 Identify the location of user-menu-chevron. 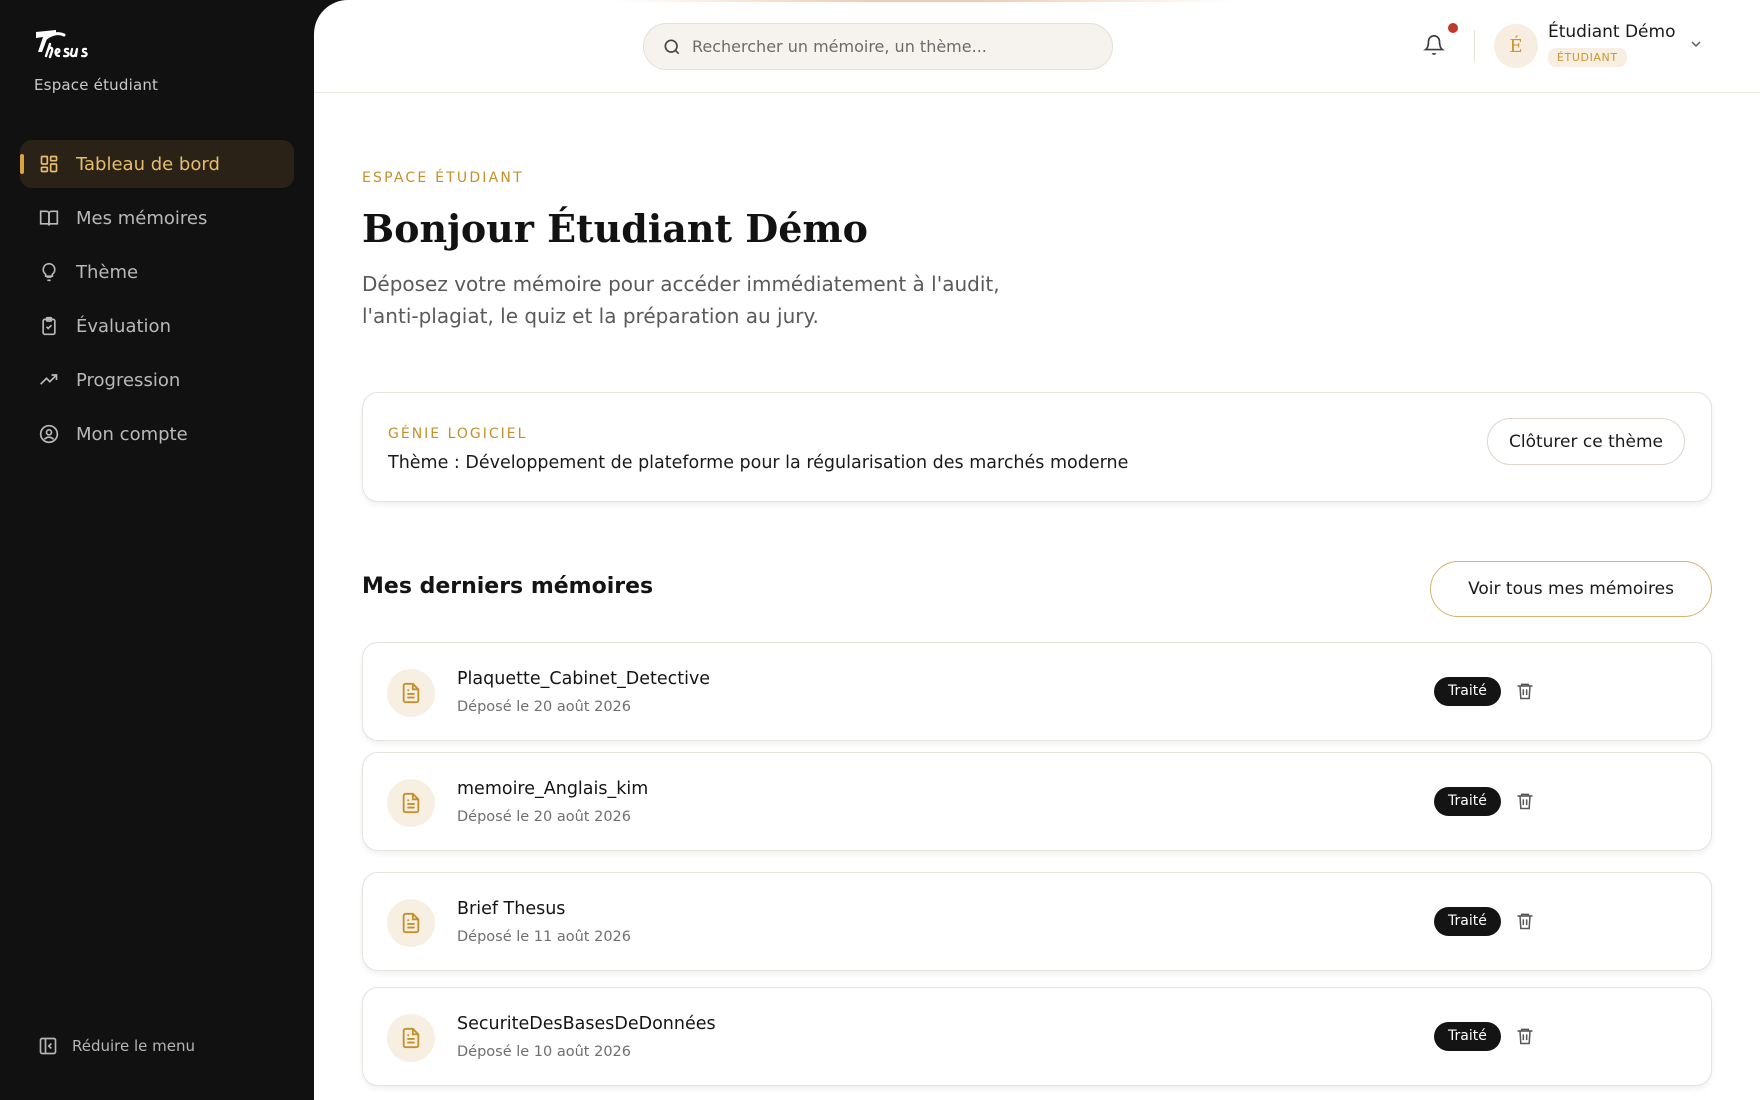
(1697, 45).